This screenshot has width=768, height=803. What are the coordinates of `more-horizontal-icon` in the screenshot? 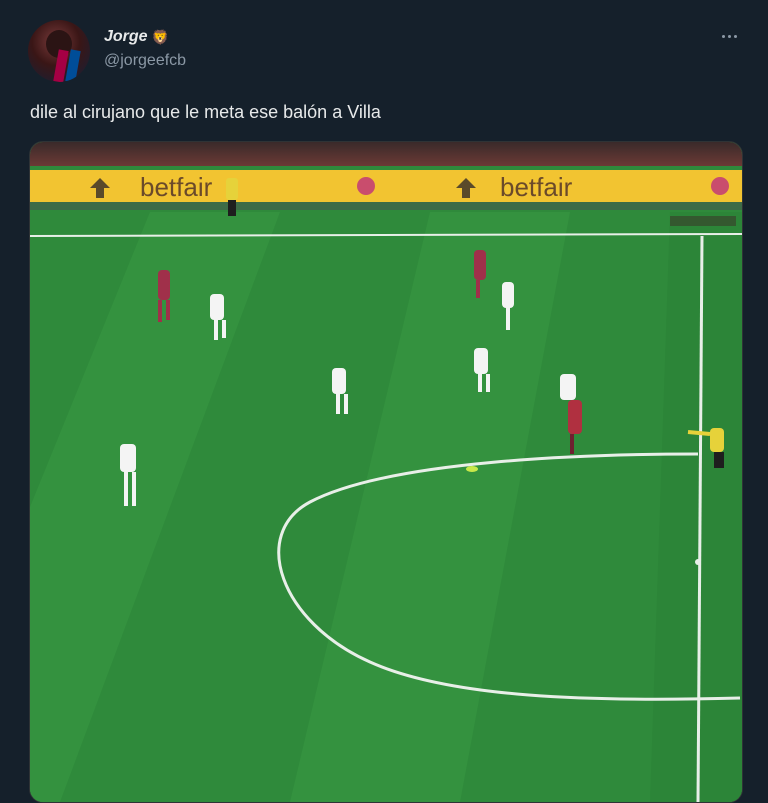 It's located at (729, 36).